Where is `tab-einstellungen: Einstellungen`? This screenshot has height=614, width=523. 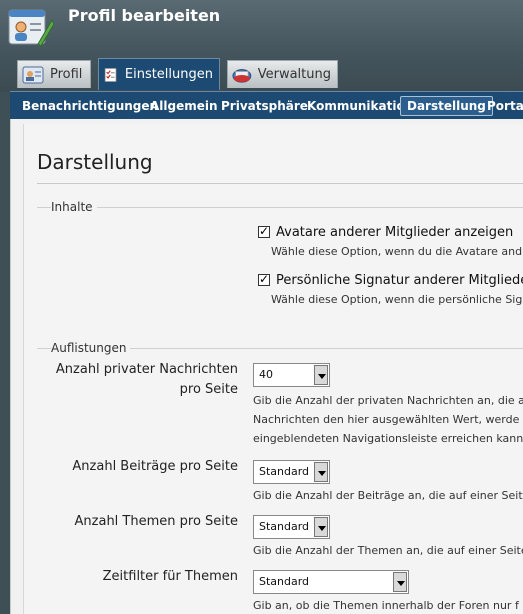
tab-einstellungen: Einstellungen is located at coordinates (159, 74).